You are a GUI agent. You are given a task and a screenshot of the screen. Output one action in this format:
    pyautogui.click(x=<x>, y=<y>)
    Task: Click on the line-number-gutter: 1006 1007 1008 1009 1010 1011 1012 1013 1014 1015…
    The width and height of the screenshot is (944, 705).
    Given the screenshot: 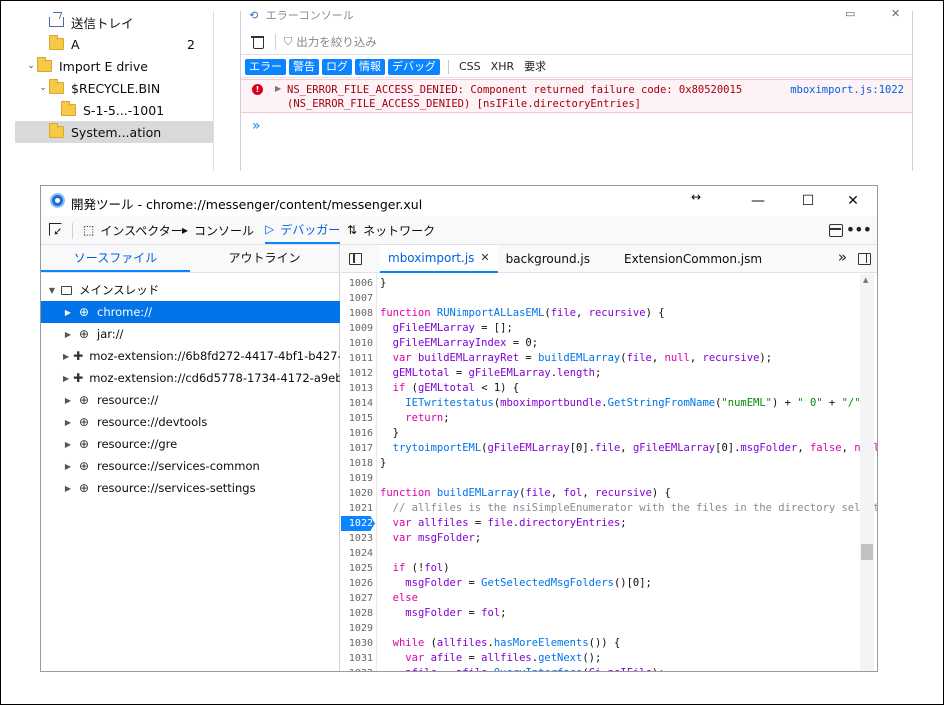 What is the action you would take?
    pyautogui.click(x=359, y=472)
    